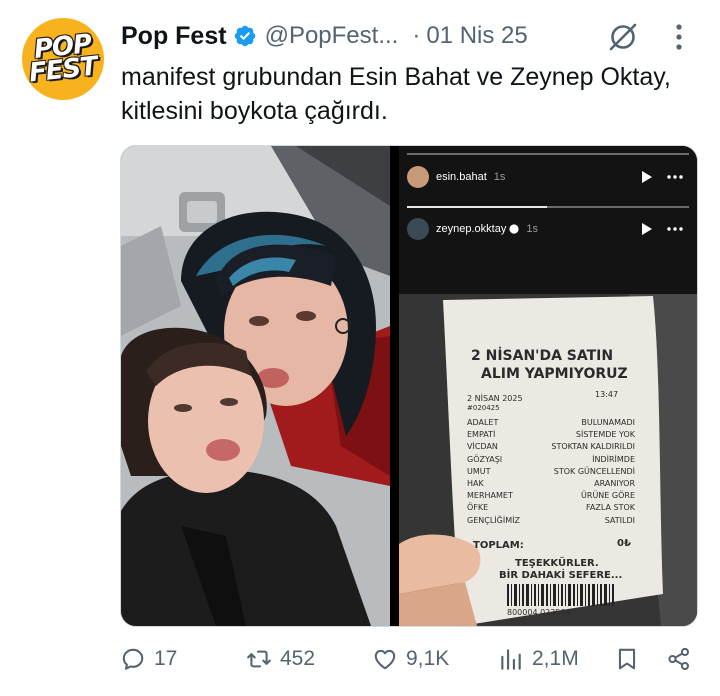 This screenshot has height=696, width=720. Describe the element at coordinates (551, 509) in the screenshot. I see `receipt-row: ÖFKE FAZLA STOK` at that location.